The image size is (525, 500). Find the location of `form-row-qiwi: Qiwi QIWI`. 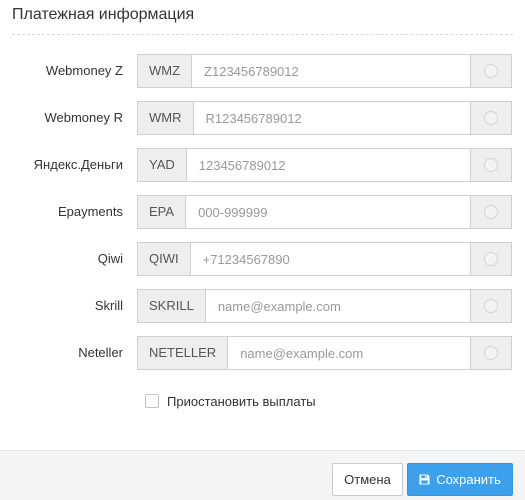

form-row-qiwi: Qiwi QIWI is located at coordinates (262, 259).